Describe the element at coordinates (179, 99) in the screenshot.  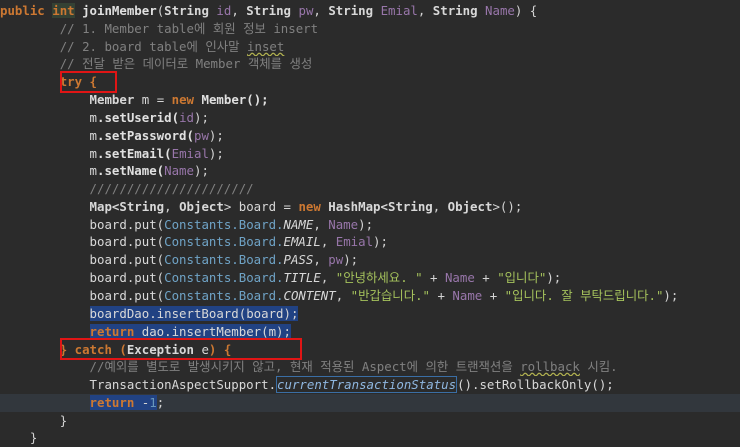
I see `code-line-6: Member m = new Member();` at that location.